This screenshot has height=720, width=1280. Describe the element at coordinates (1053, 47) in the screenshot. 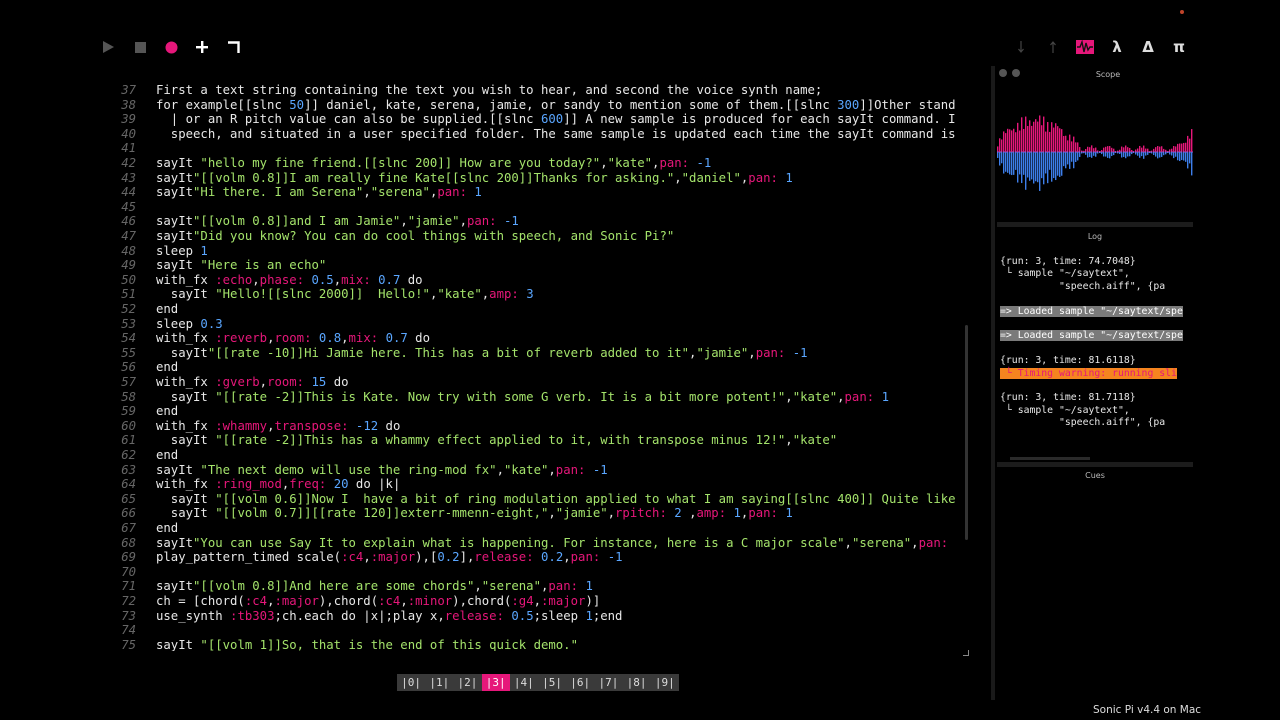

I see `scroll-up-button` at that location.